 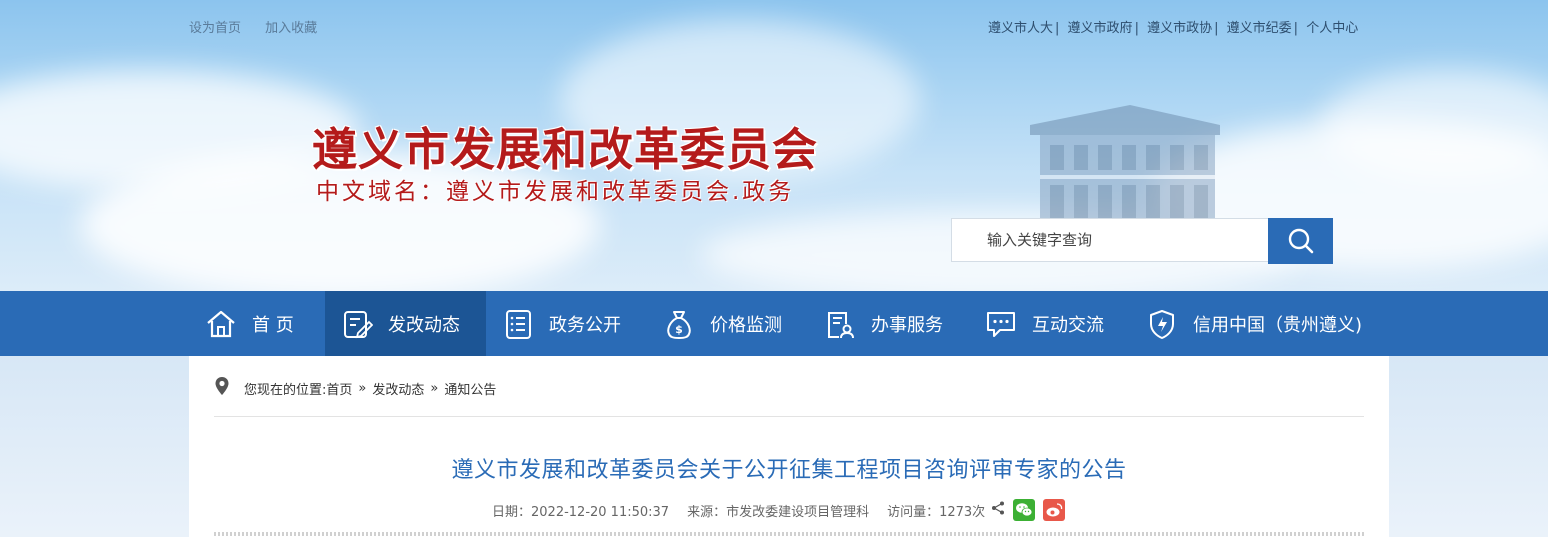 I want to click on nav-item-gov-affairs: 政务公开, so click(x=566, y=323).